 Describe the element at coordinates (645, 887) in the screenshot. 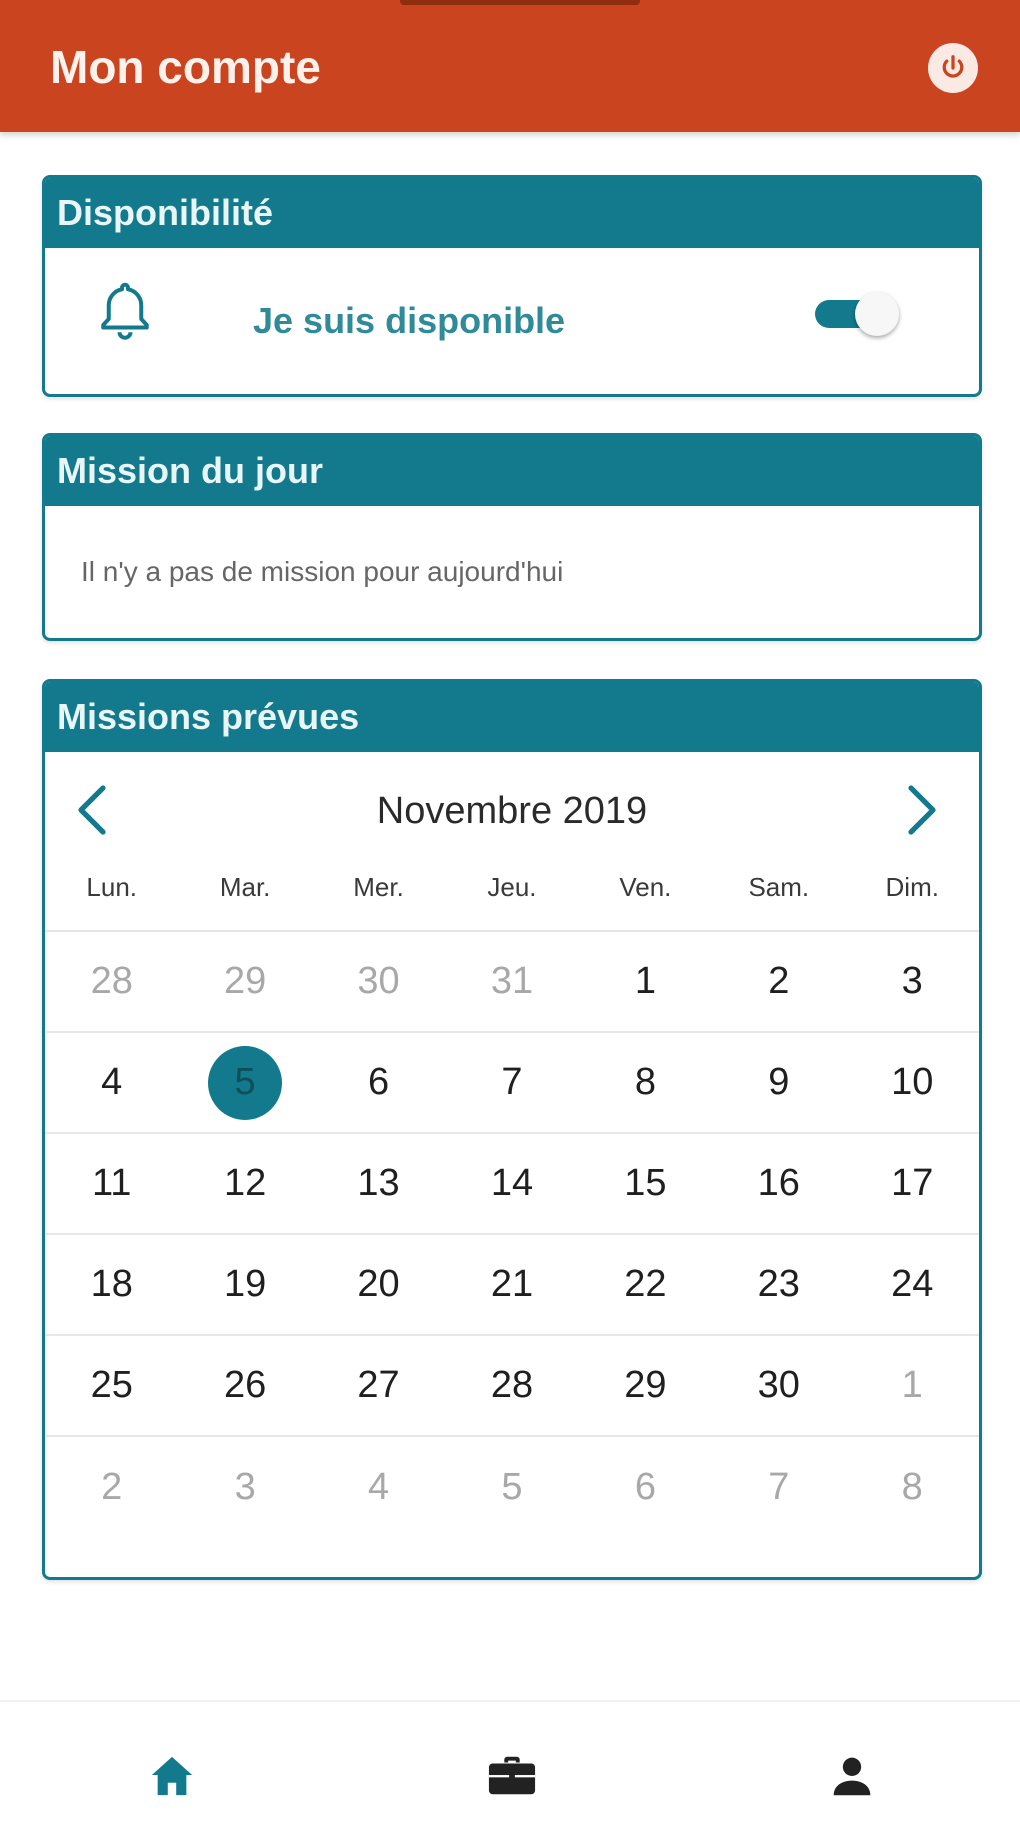

I see `weekday-label: Ven.` at that location.